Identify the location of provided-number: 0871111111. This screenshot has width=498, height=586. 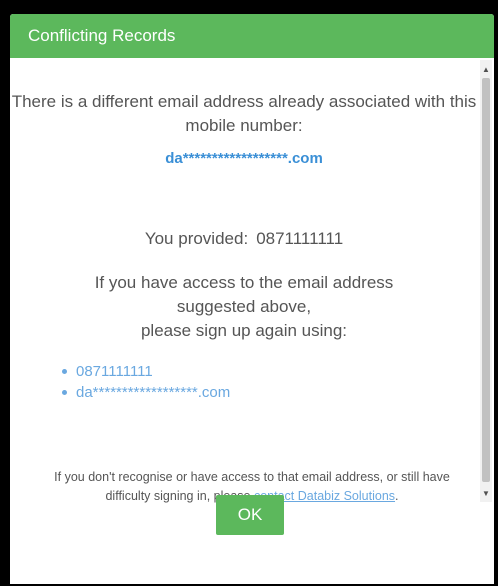
(300, 238).